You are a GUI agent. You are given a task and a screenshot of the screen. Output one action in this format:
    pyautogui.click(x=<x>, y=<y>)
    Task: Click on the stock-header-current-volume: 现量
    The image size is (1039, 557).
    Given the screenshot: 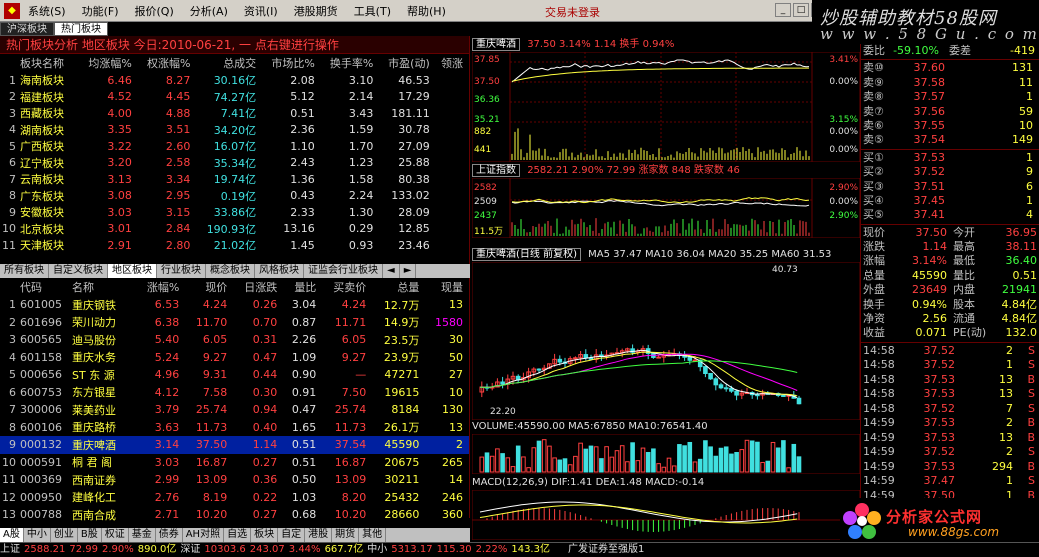 What is the action you would take?
    pyautogui.click(x=447, y=287)
    